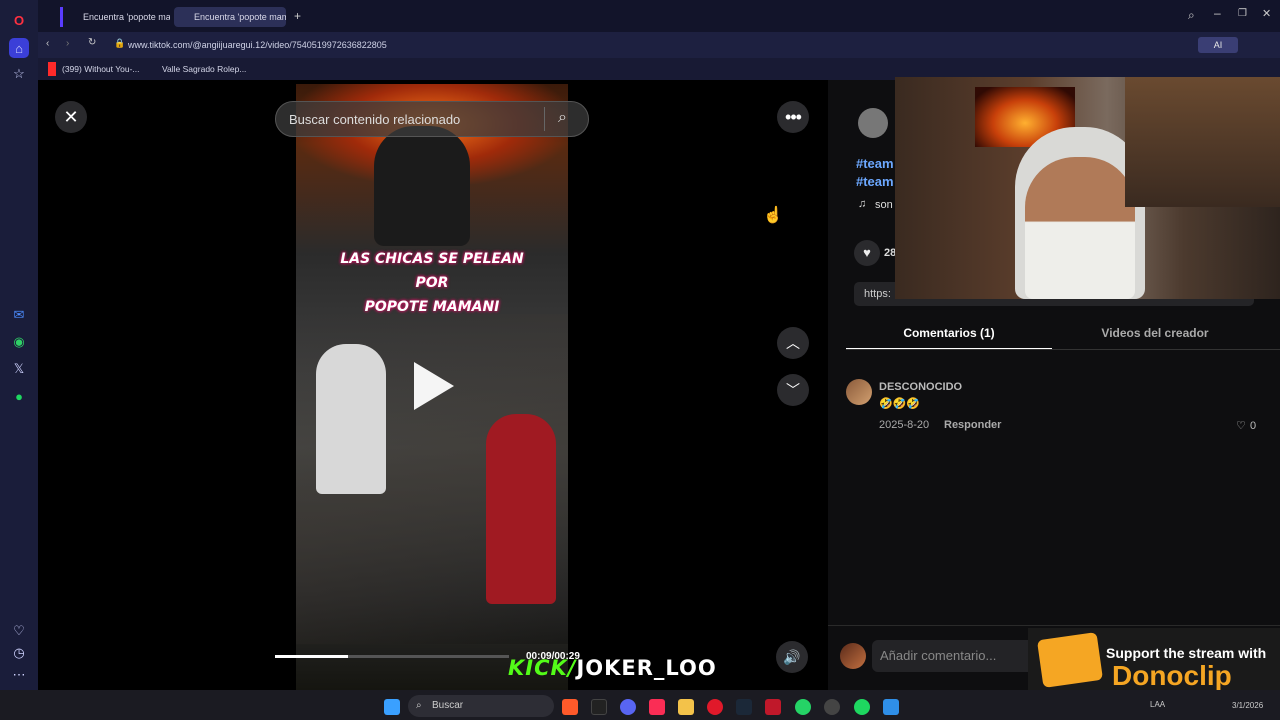  What do you see at coordinates (773, 215) in the screenshot?
I see `mouse-cursor-icon: ☝` at bounding box center [773, 215].